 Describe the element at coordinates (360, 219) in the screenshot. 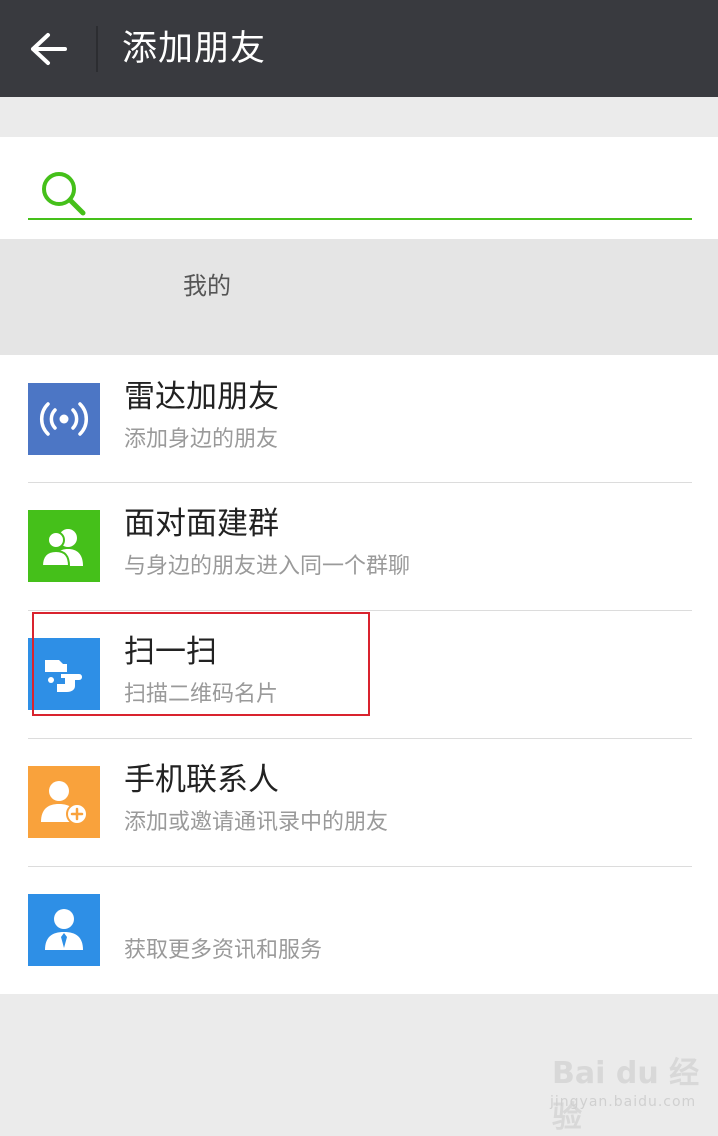

I see `search-underline` at that location.